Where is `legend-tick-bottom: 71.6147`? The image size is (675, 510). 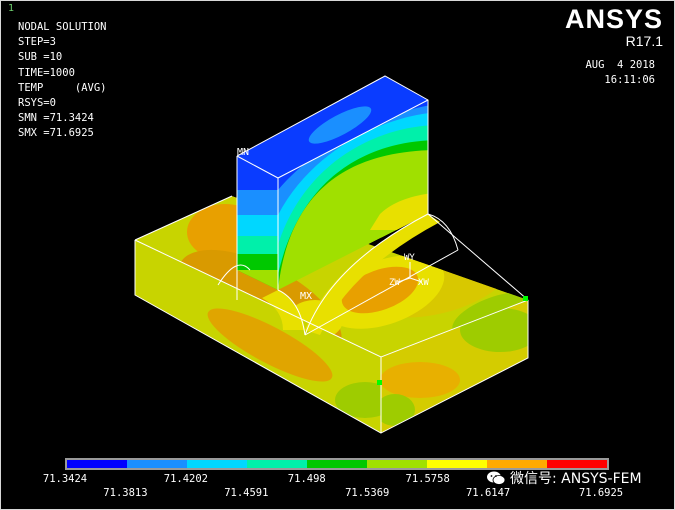 legend-tick-bottom: 71.6147 is located at coordinates (488, 493).